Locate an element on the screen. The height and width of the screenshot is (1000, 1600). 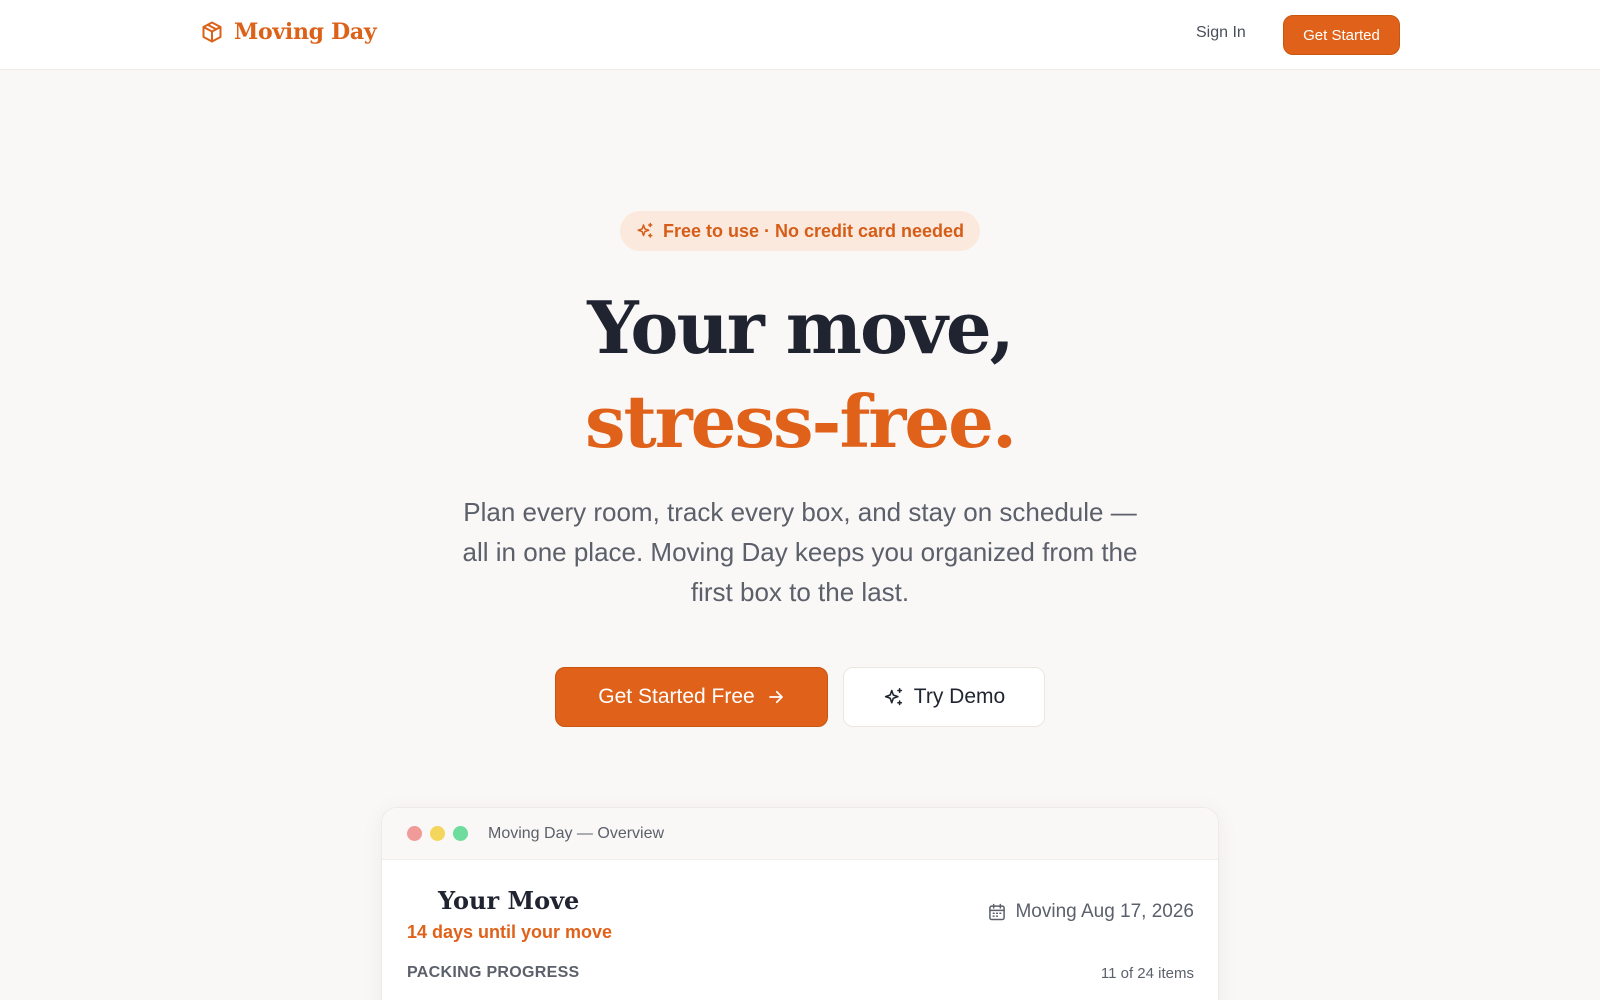
move-date-text: Moving Aug 17, 2026 is located at coordinates (1104, 911).